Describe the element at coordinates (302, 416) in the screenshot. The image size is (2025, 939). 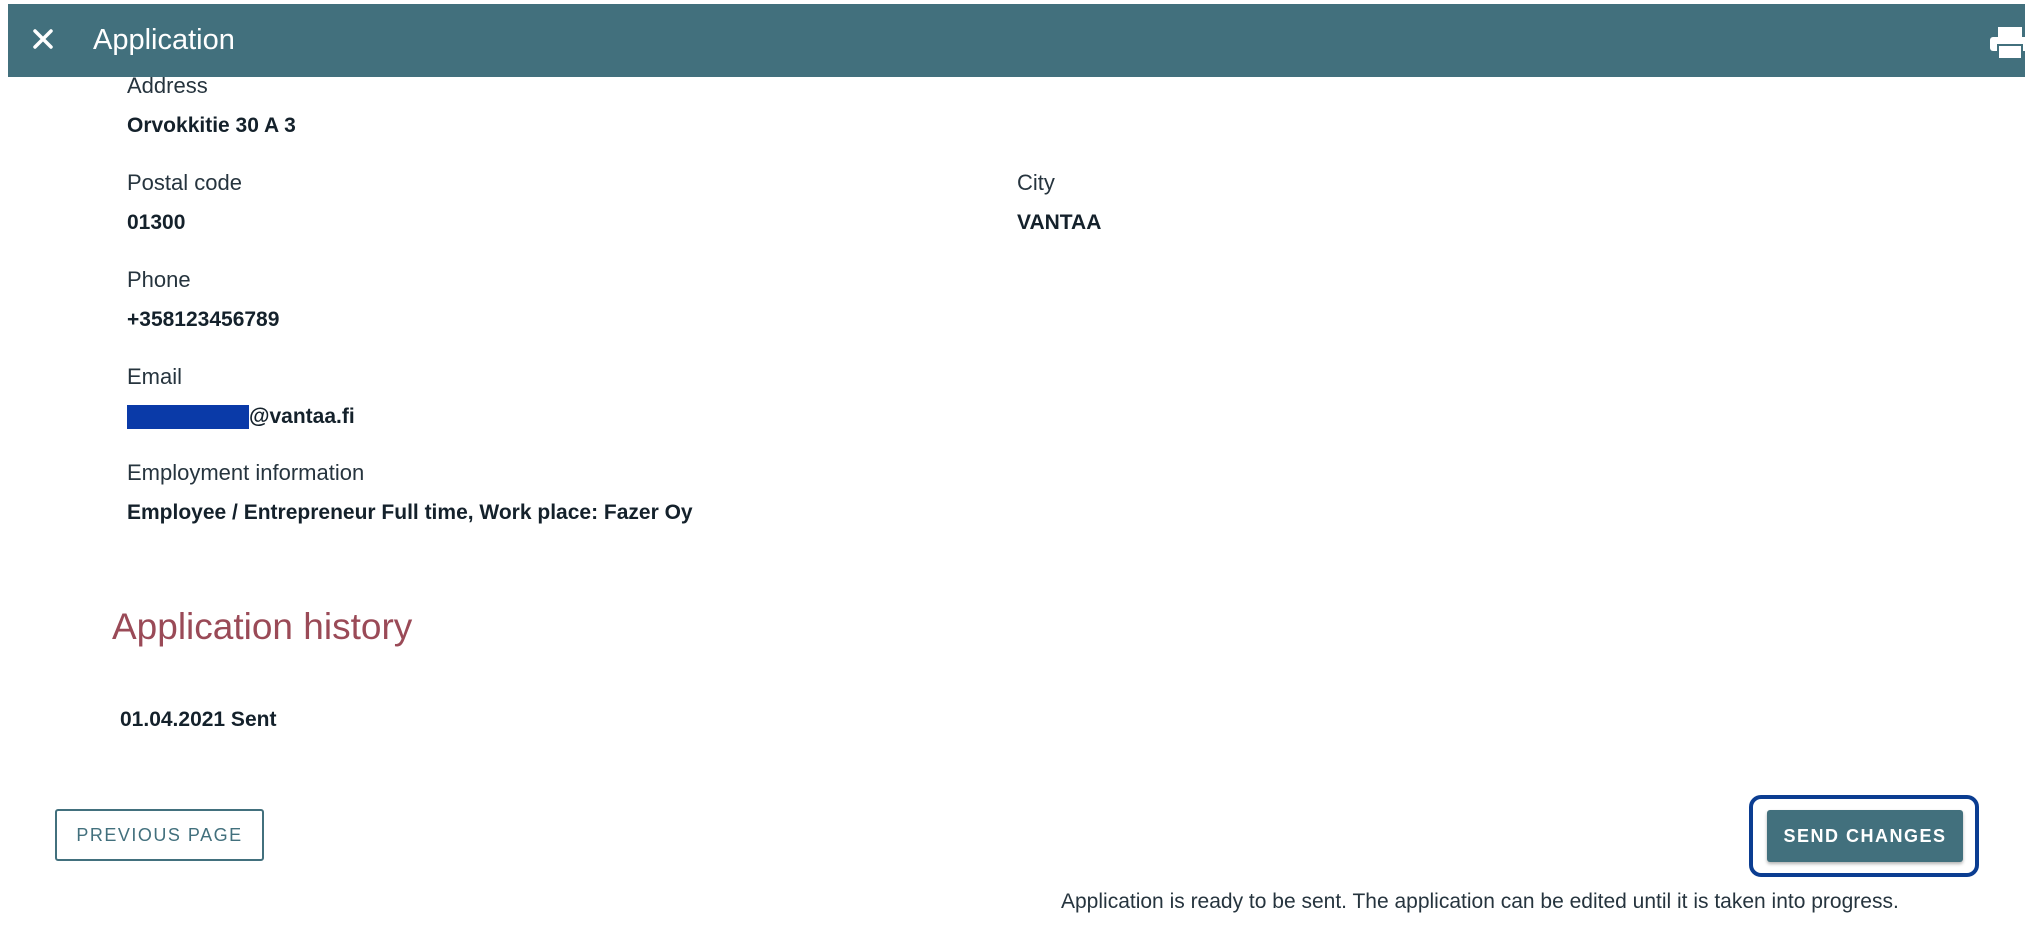
I see `email-value: @vantaa.fi` at that location.